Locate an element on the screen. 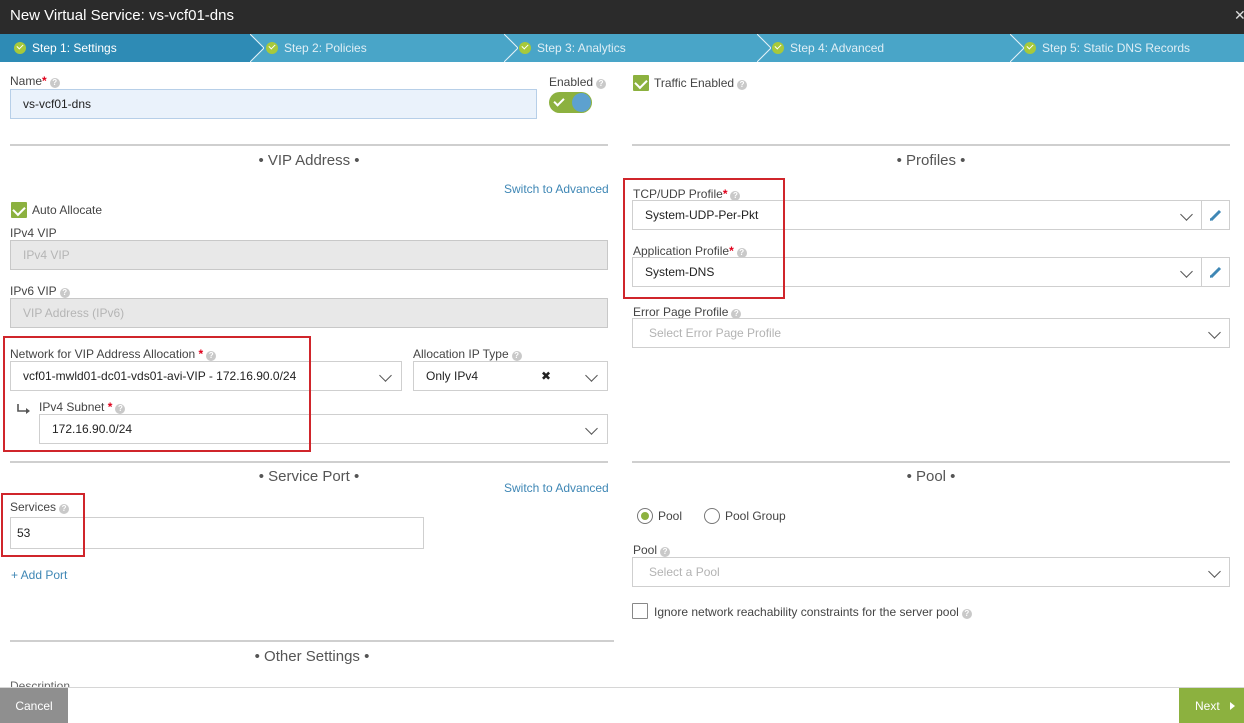 This screenshot has height=723, width=1244. error-page-profile-label-text: Error Page Profile is located at coordinates (681, 312).